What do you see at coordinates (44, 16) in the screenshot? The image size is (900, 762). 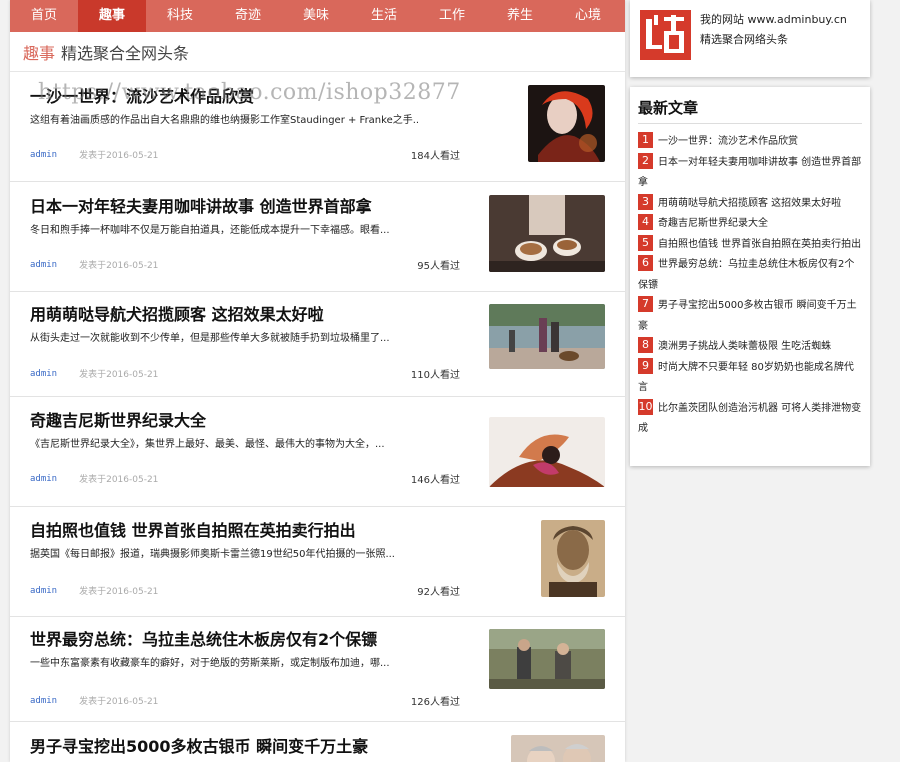 I see `nav-item-home: 首页` at bounding box center [44, 16].